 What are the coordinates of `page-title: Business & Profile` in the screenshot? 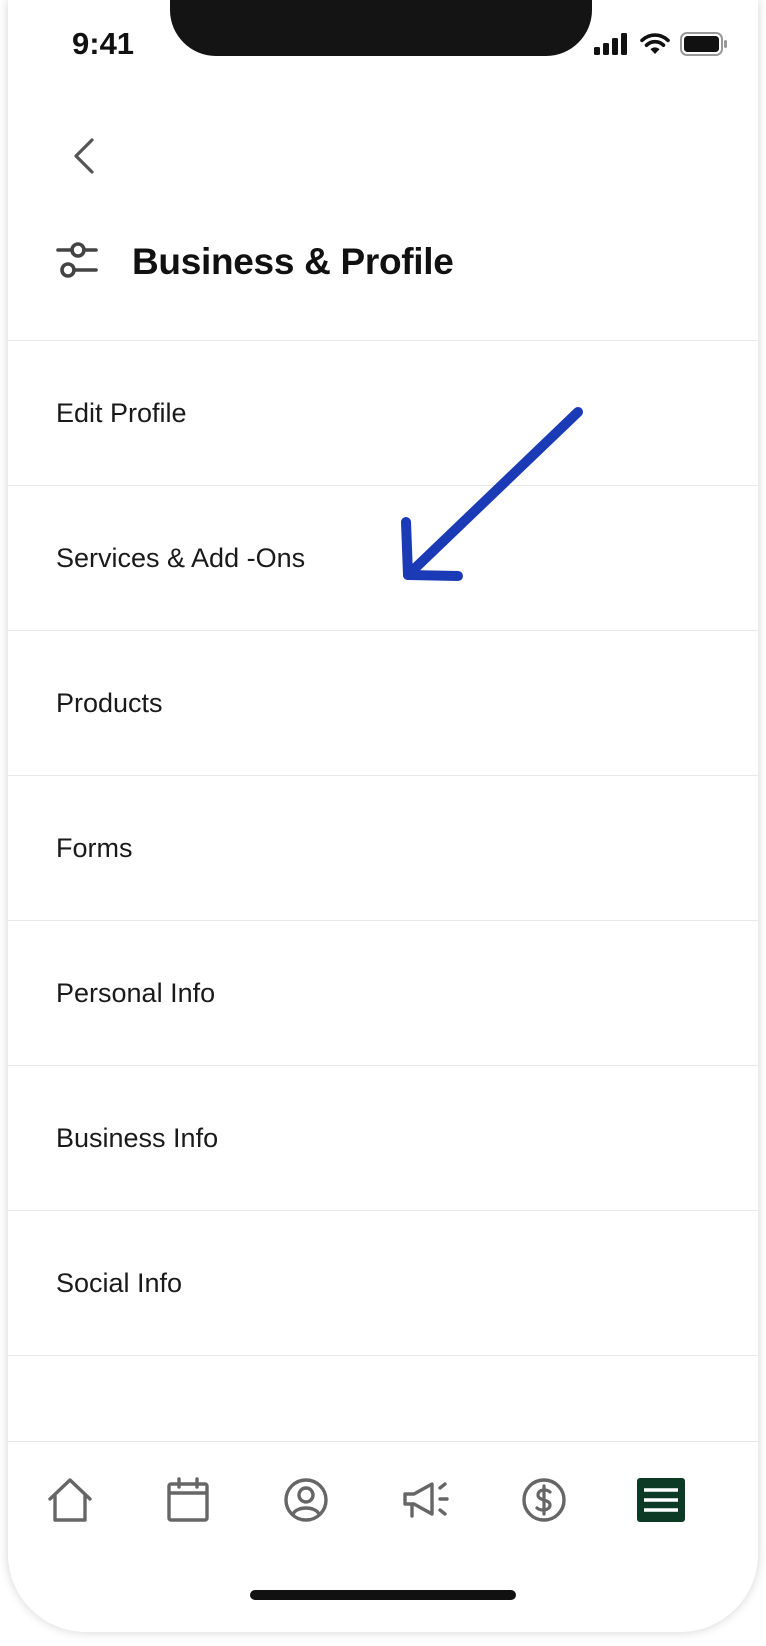 It's located at (293, 261).